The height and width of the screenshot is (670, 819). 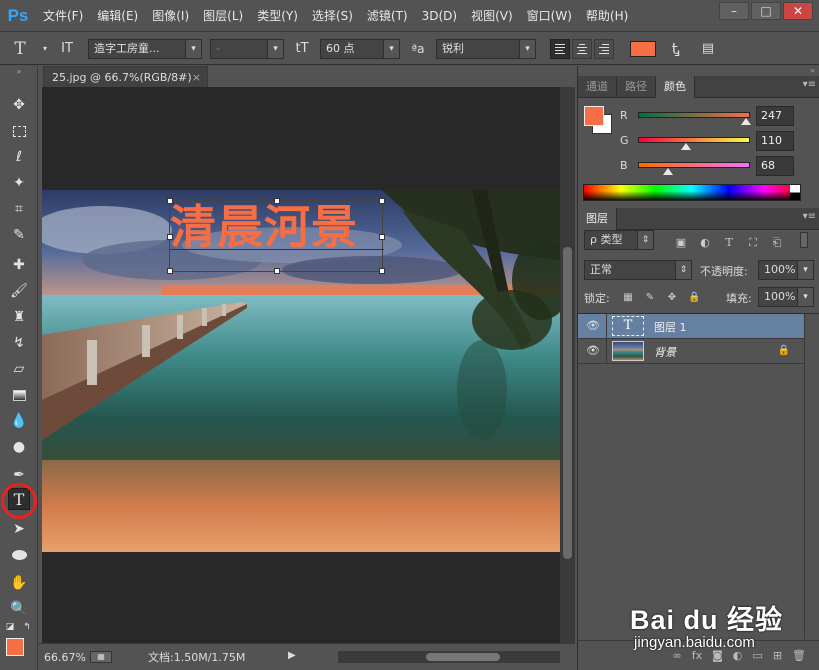 What do you see at coordinates (777, 243) in the screenshot?
I see `filter-smart-object-icon: ⎗` at bounding box center [777, 243].